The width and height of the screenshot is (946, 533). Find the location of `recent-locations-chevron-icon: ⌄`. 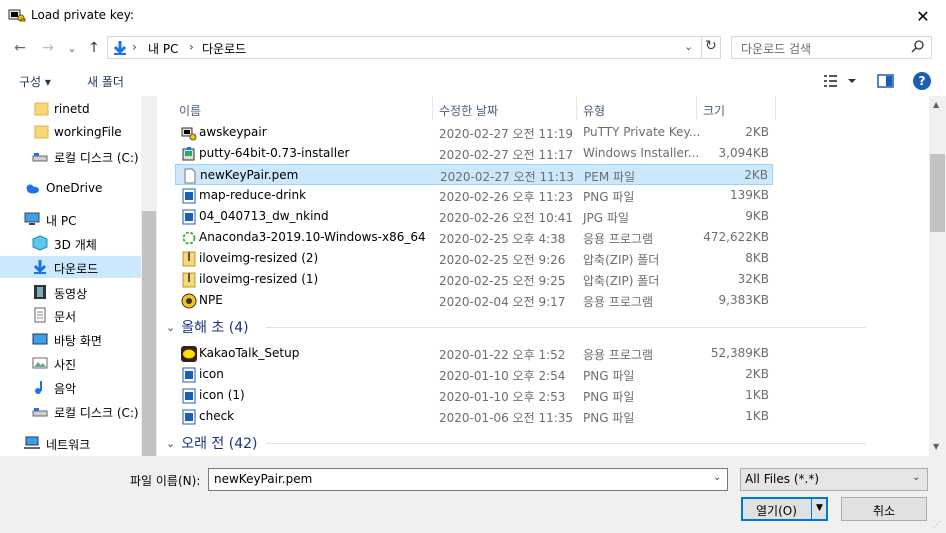

recent-locations-chevron-icon: ⌄ is located at coordinates (72, 48).